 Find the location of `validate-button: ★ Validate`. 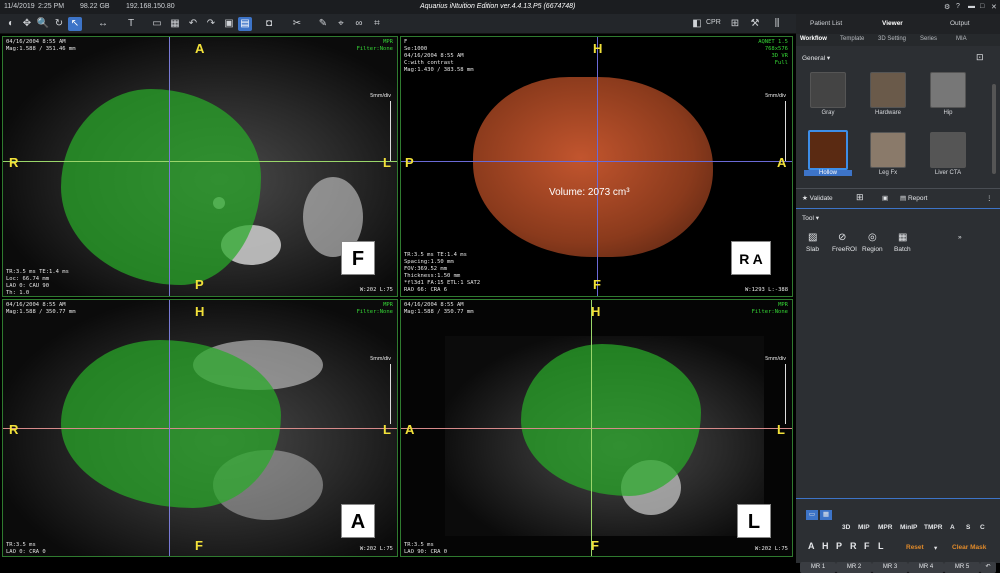

validate-button: ★ Validate is located at coordinates (817, 198).